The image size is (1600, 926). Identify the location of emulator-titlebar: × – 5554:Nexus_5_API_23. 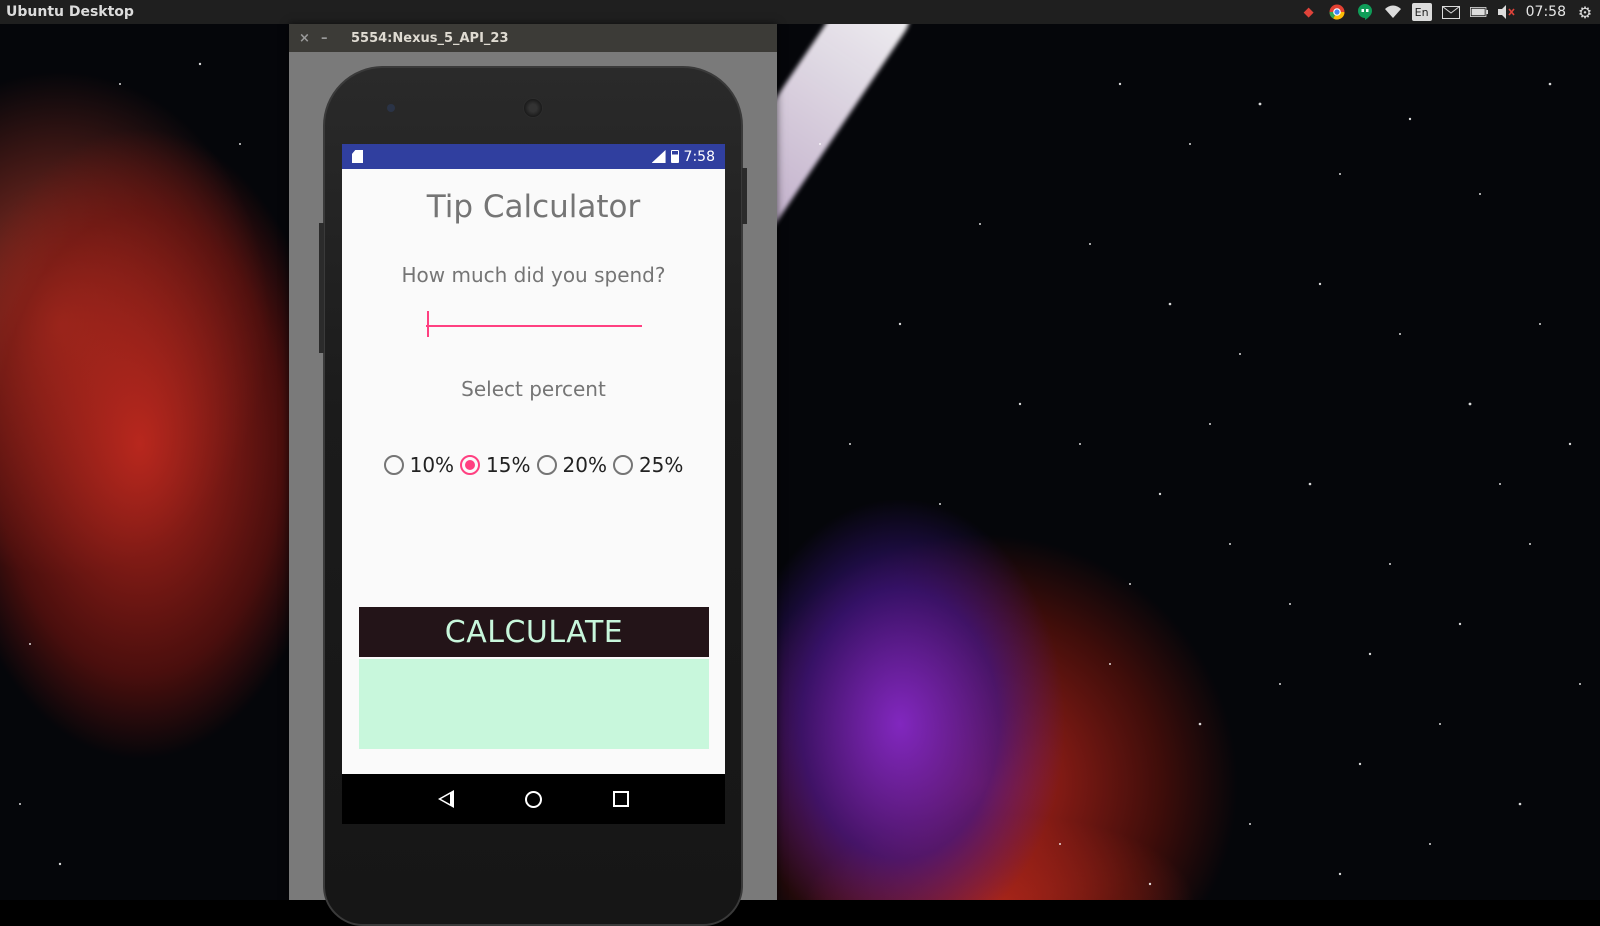
(533, 38).